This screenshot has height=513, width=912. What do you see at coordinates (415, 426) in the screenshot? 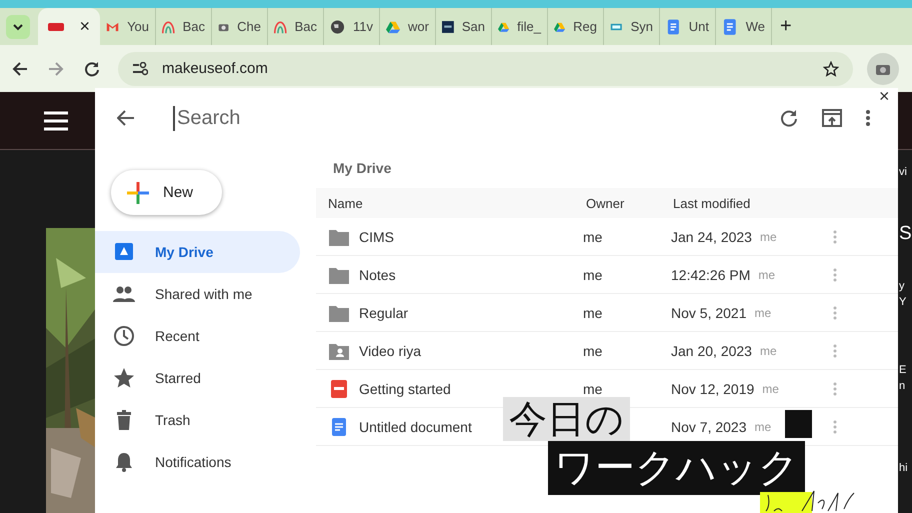
I see `file-name: Untitled document` at bounding box center [415, 426].